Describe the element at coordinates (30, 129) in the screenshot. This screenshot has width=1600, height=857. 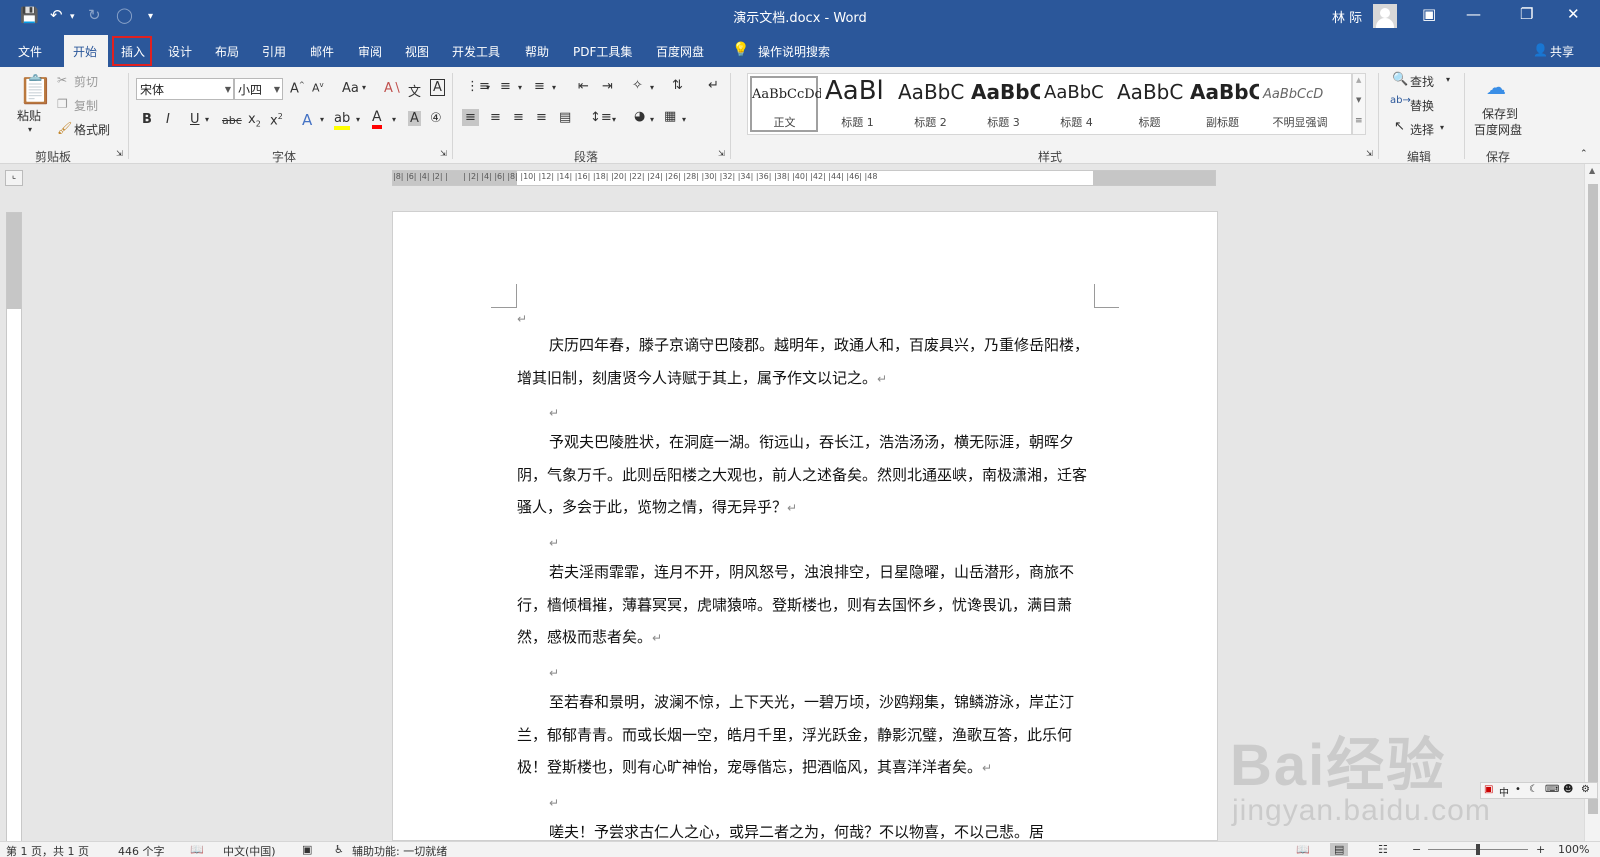
I see `paste-dropdown-icon: ▾` at that location.